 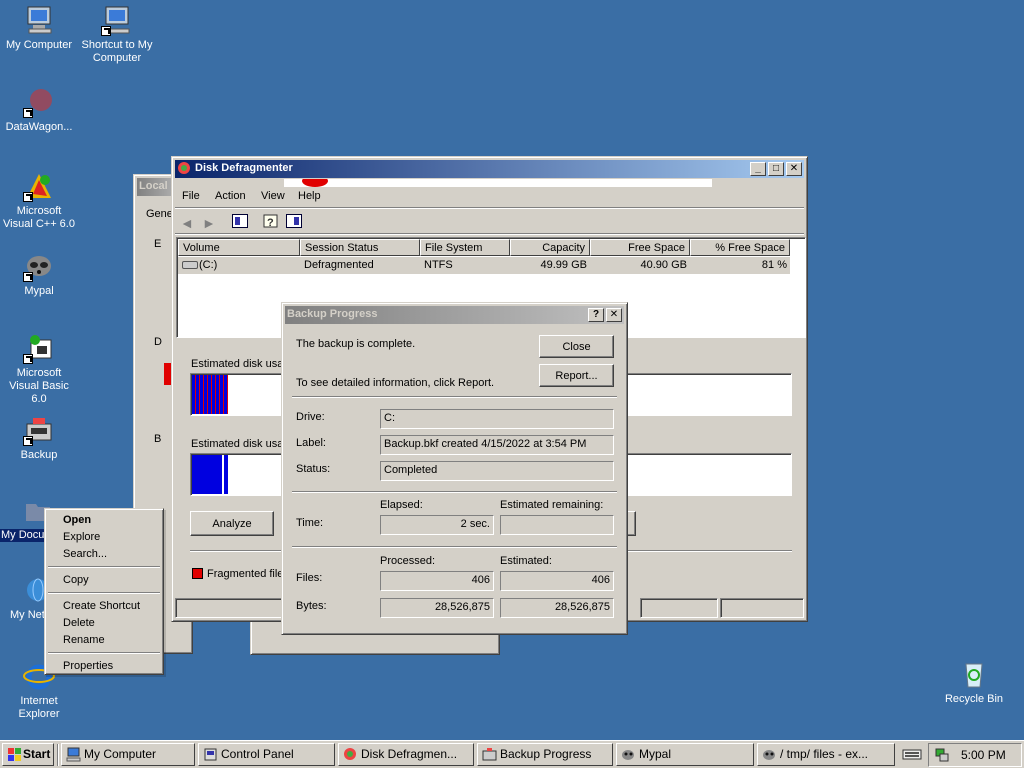 I want to click on task-label: Control Panel, so click(x=257, y=754).